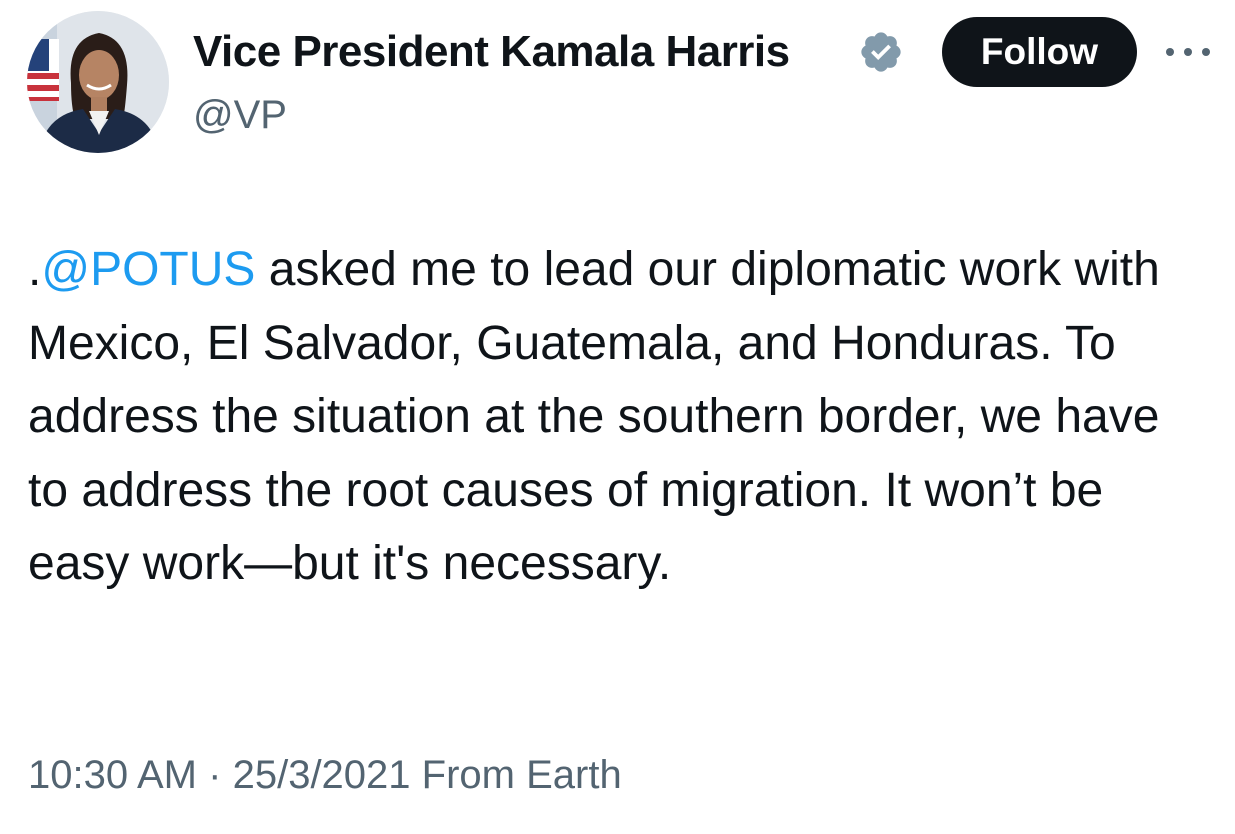 Image resolution: width=1235 pixels, height=834 pixels. I want to click on mention-link: @POTUS, so click(148, 269).